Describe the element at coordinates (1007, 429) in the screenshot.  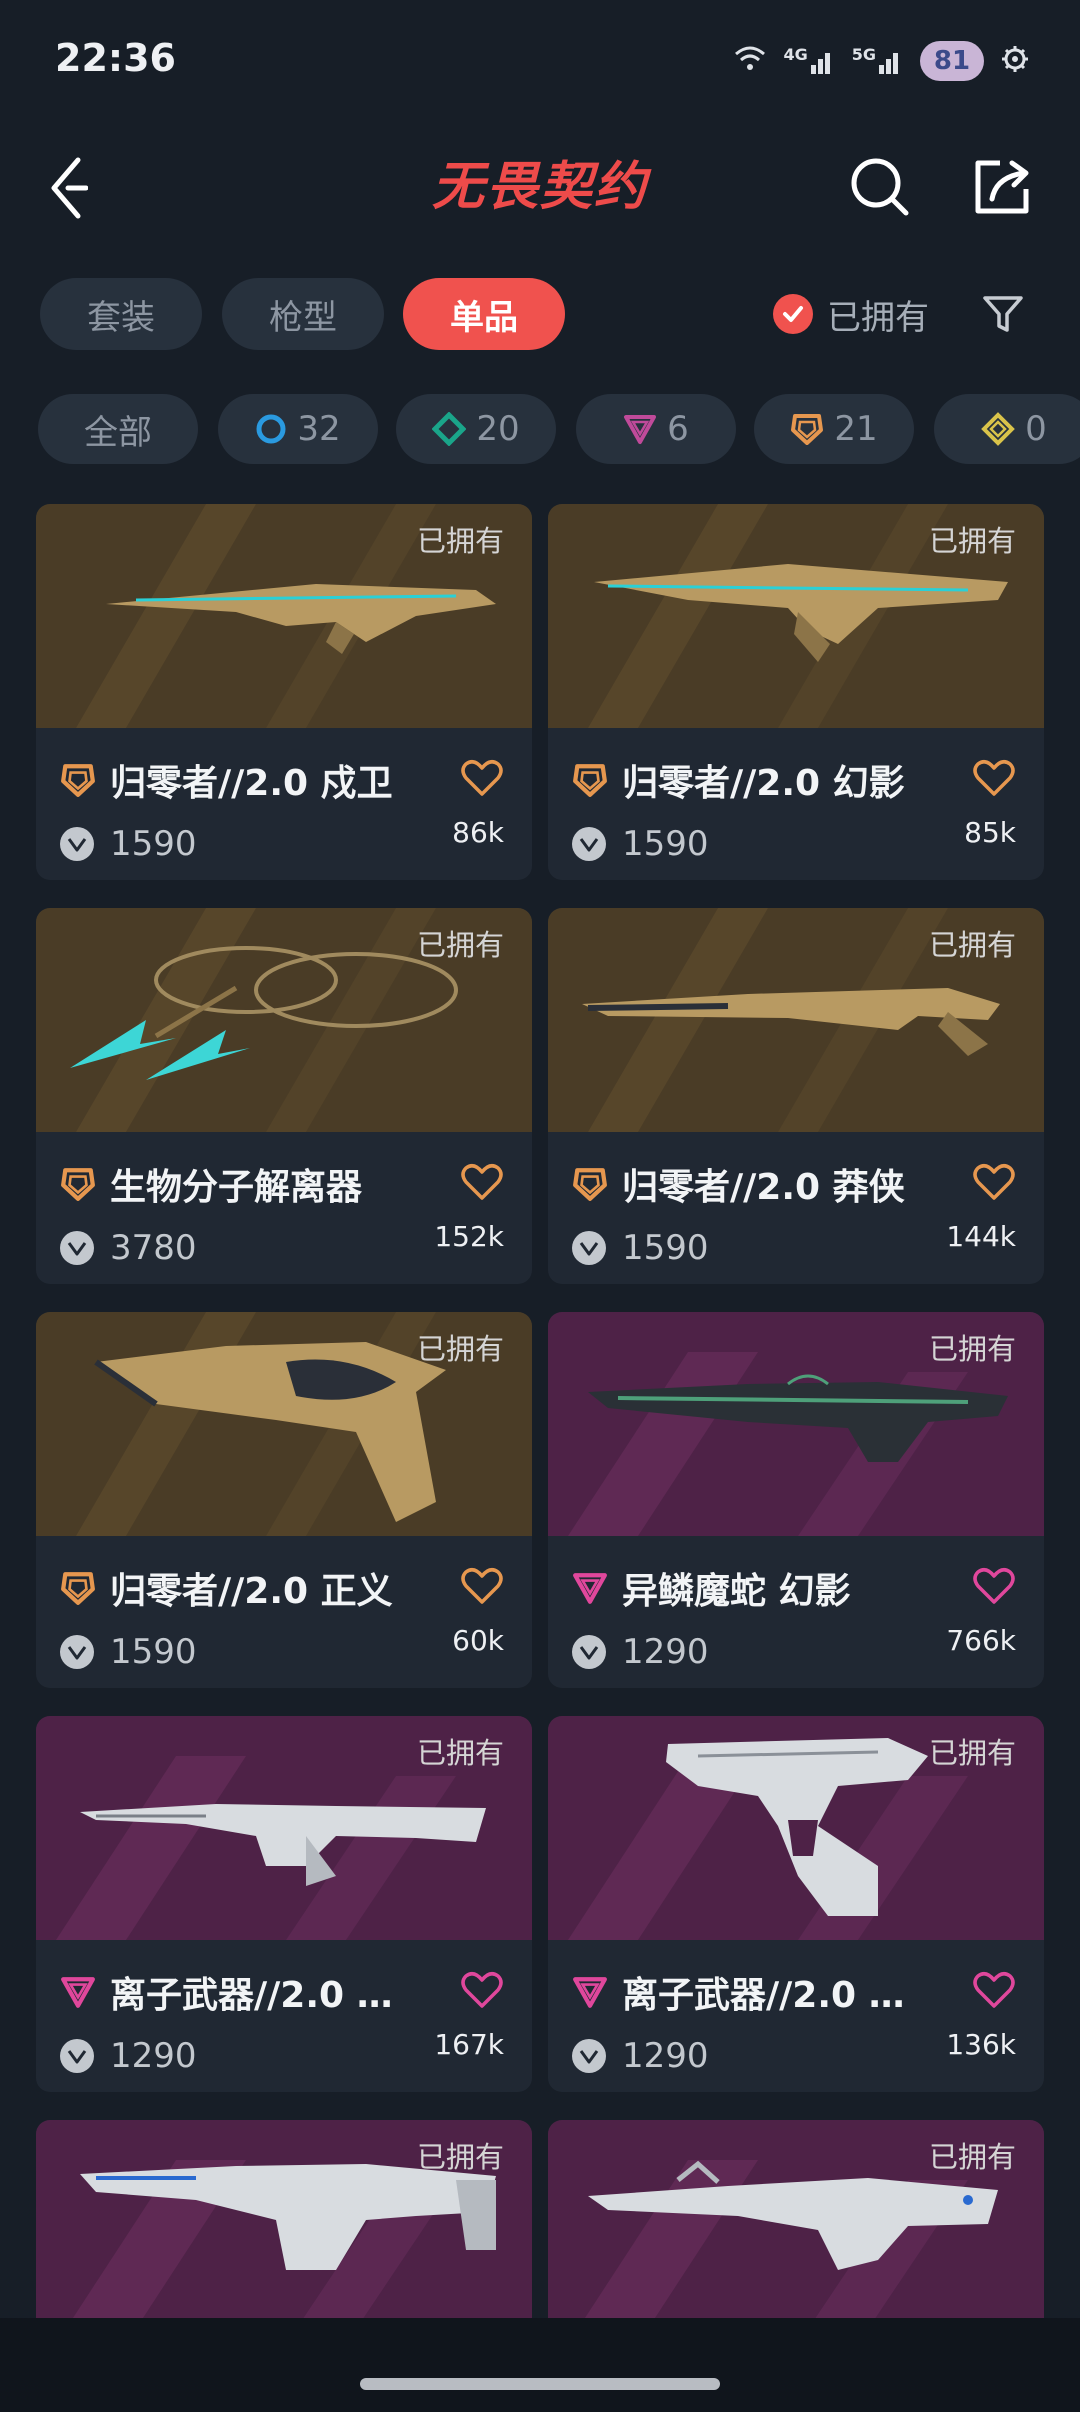
I see `chip-exclusive-tier: 0` at that location.